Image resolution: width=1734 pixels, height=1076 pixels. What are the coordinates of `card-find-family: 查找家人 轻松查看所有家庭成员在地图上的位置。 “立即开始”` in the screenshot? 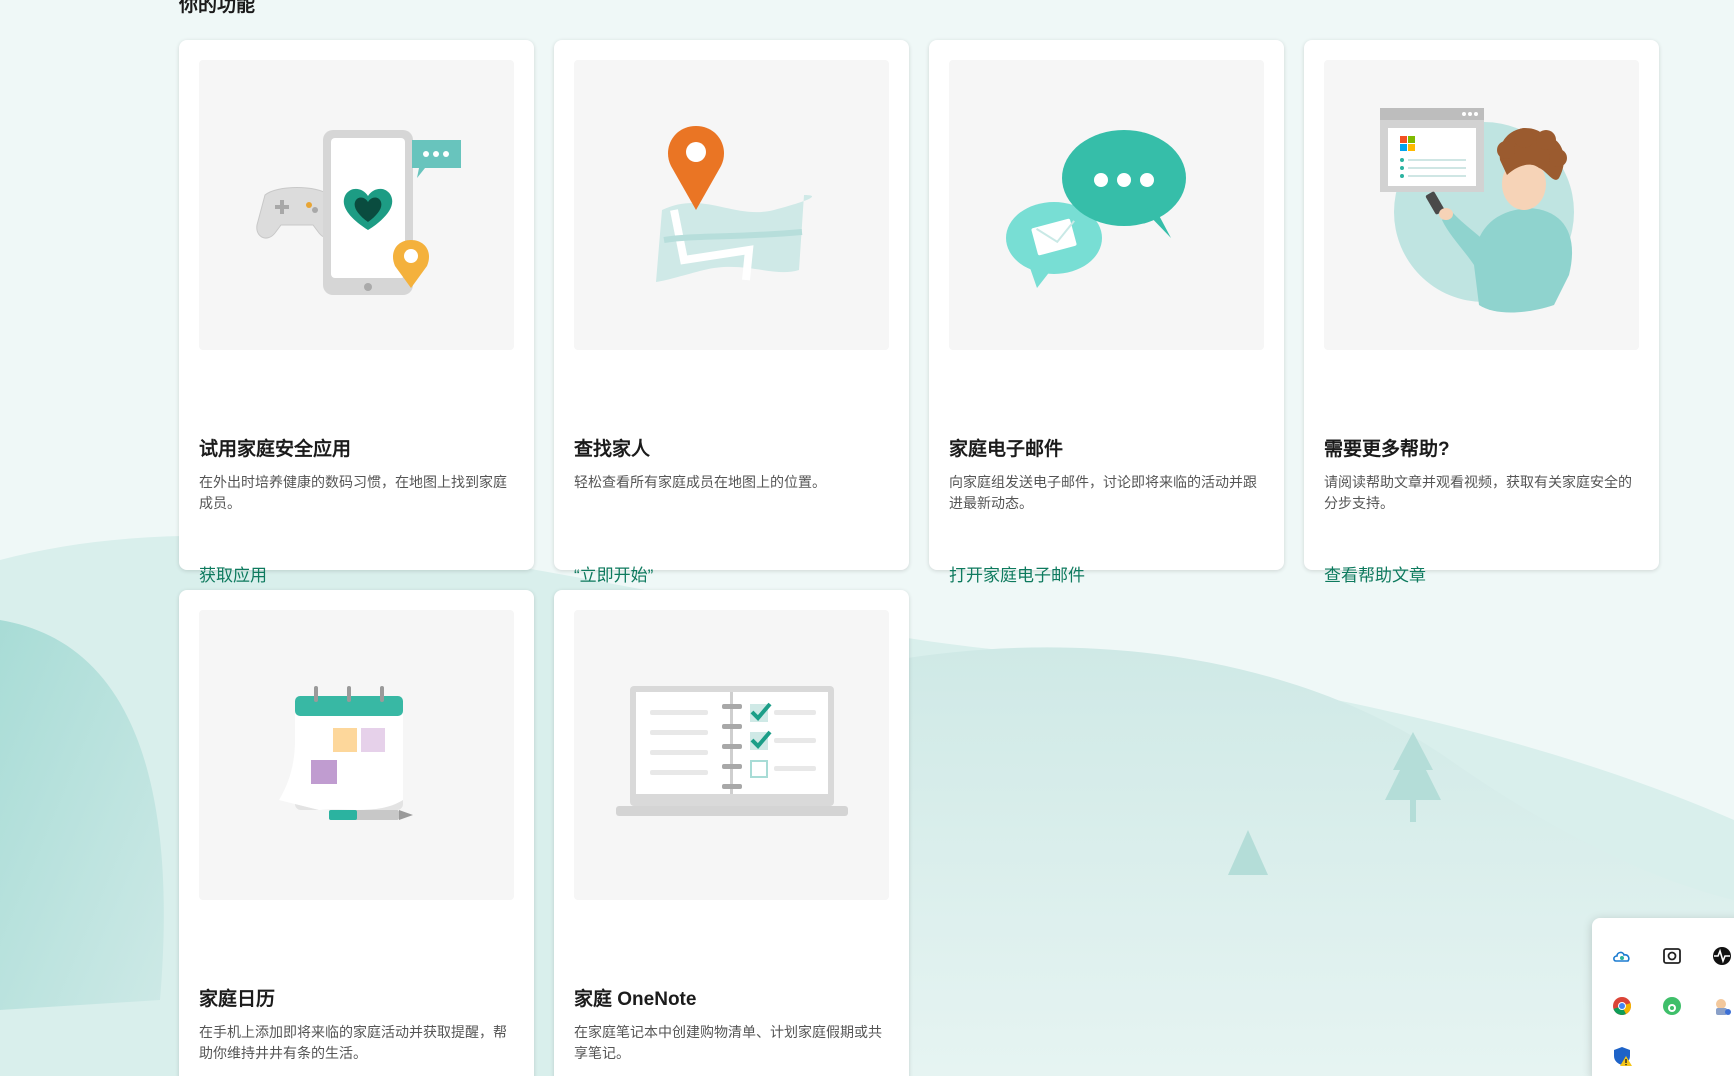 It's located at (731, 312).